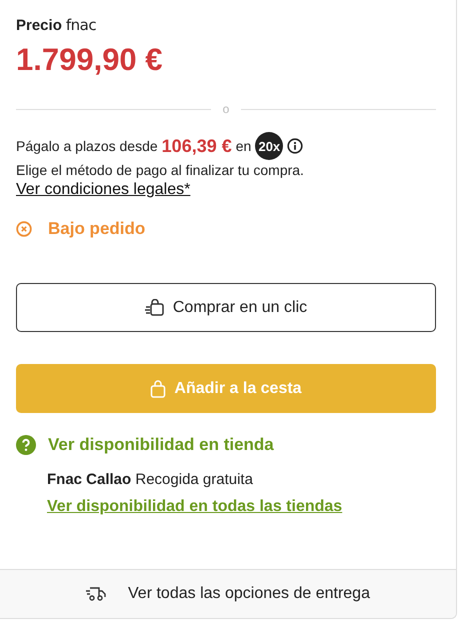 Image resolution: width=462 pixels, height=624 pixels. I want to click on one-click-buy-button: Comprar en un clic, so click(226, 307).